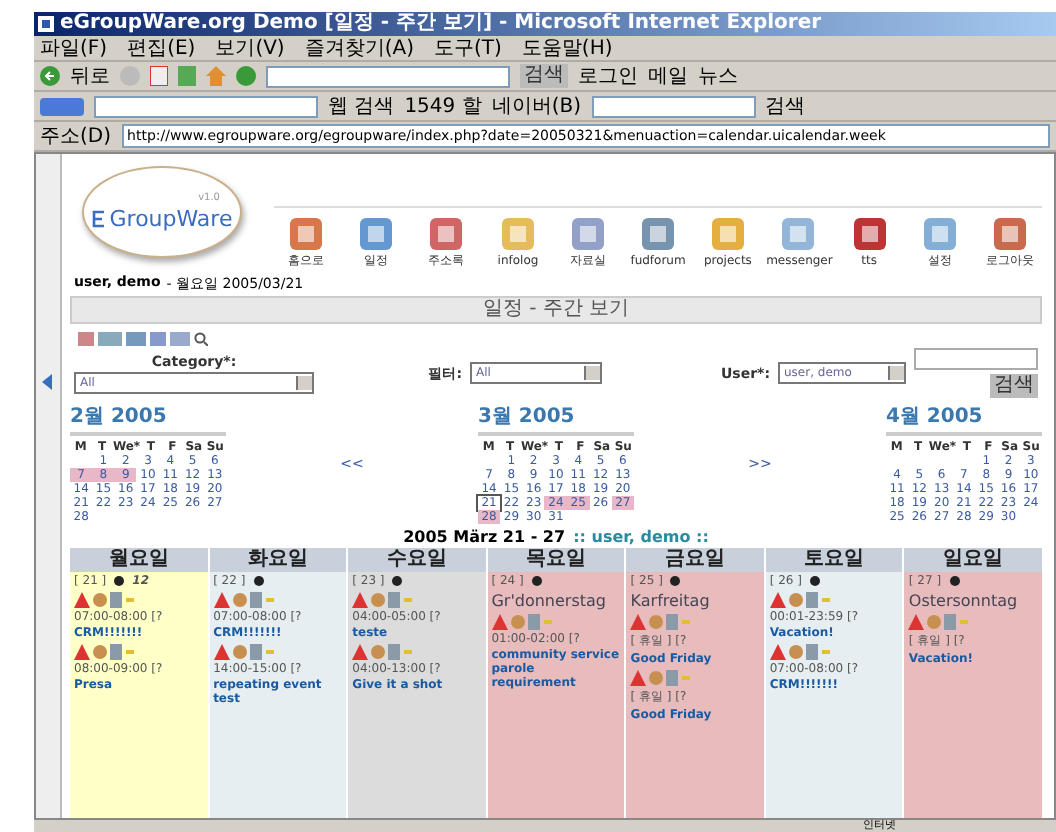 This screenshot has height=832, width=1056. I want to click on count-label: 1549 할, so click(443, 106).